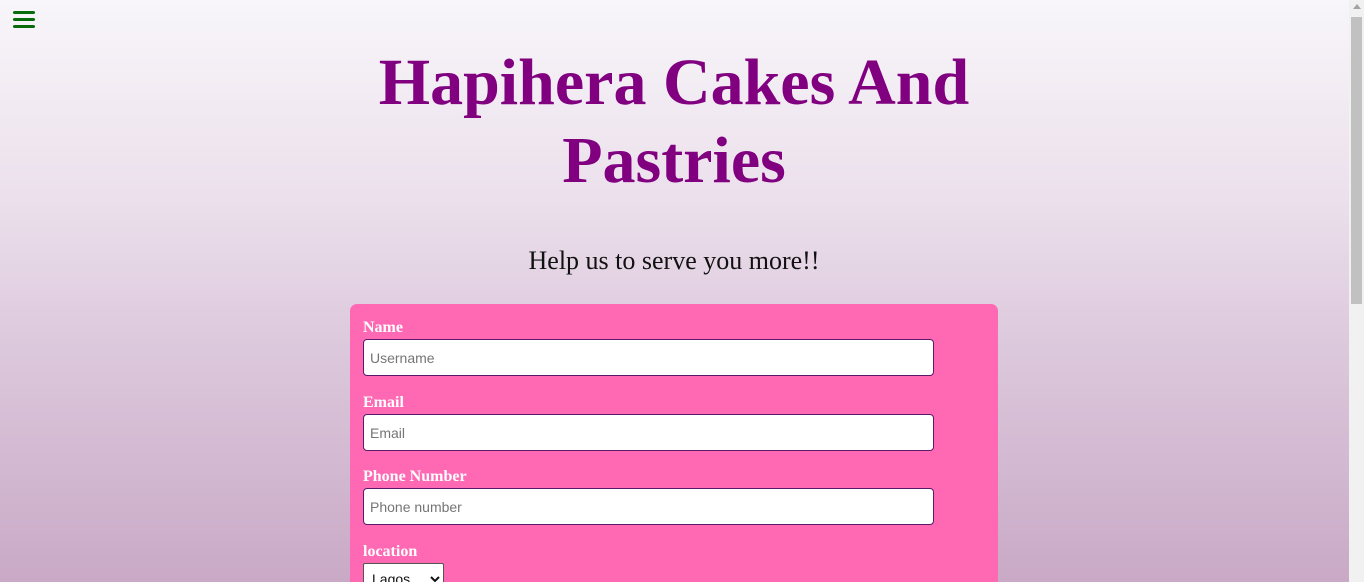 Image resolution: width=1364 pixels, height=582 pixels. What do you see at coordinates (648, 432) in the screenshot?
I see `email-input` at bounding box center [648, 432].